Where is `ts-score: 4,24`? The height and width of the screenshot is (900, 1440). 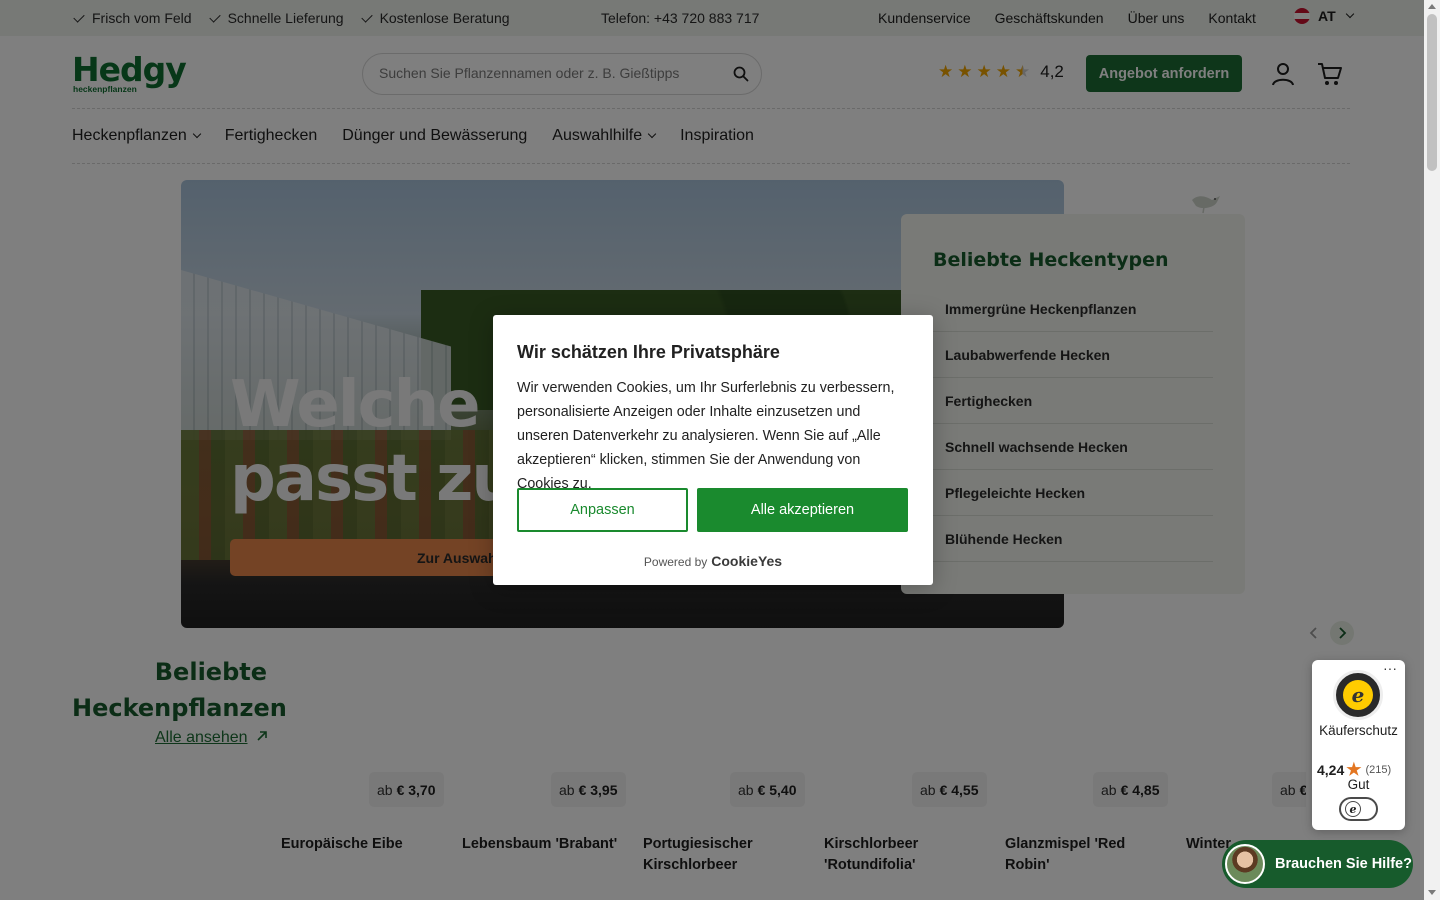 ts-score: 4,24 is located at coordinates (1331, 770).